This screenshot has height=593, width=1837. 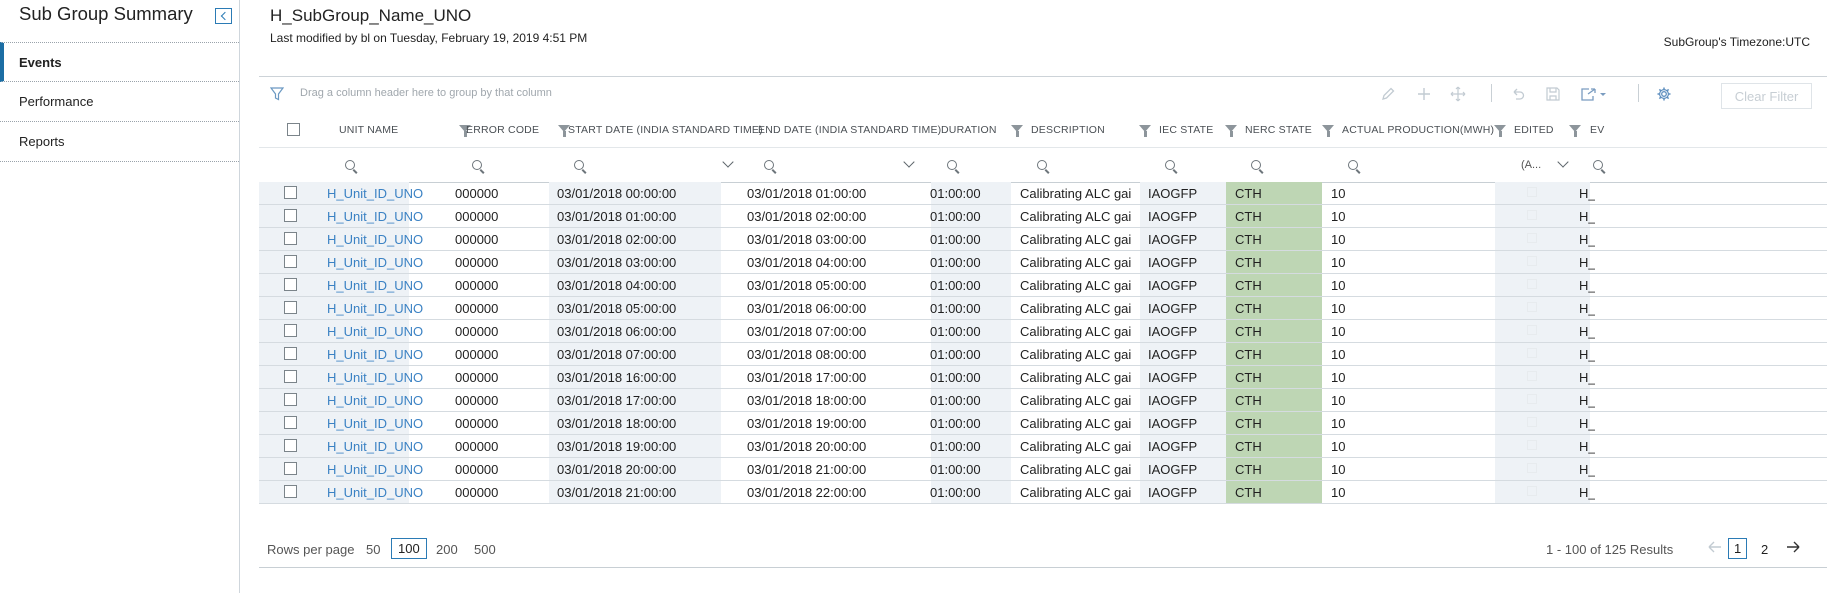 I want to click on sidebar-item-performance: Performance, so click(x=119, y=102).